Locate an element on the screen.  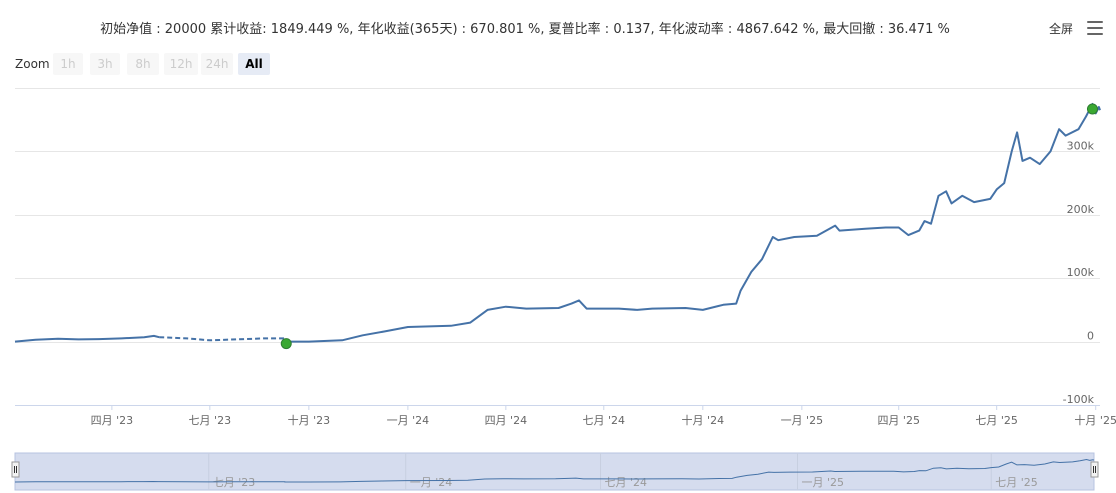
x-tick-label: 四月 '25 is located at coordinates (898, 420).